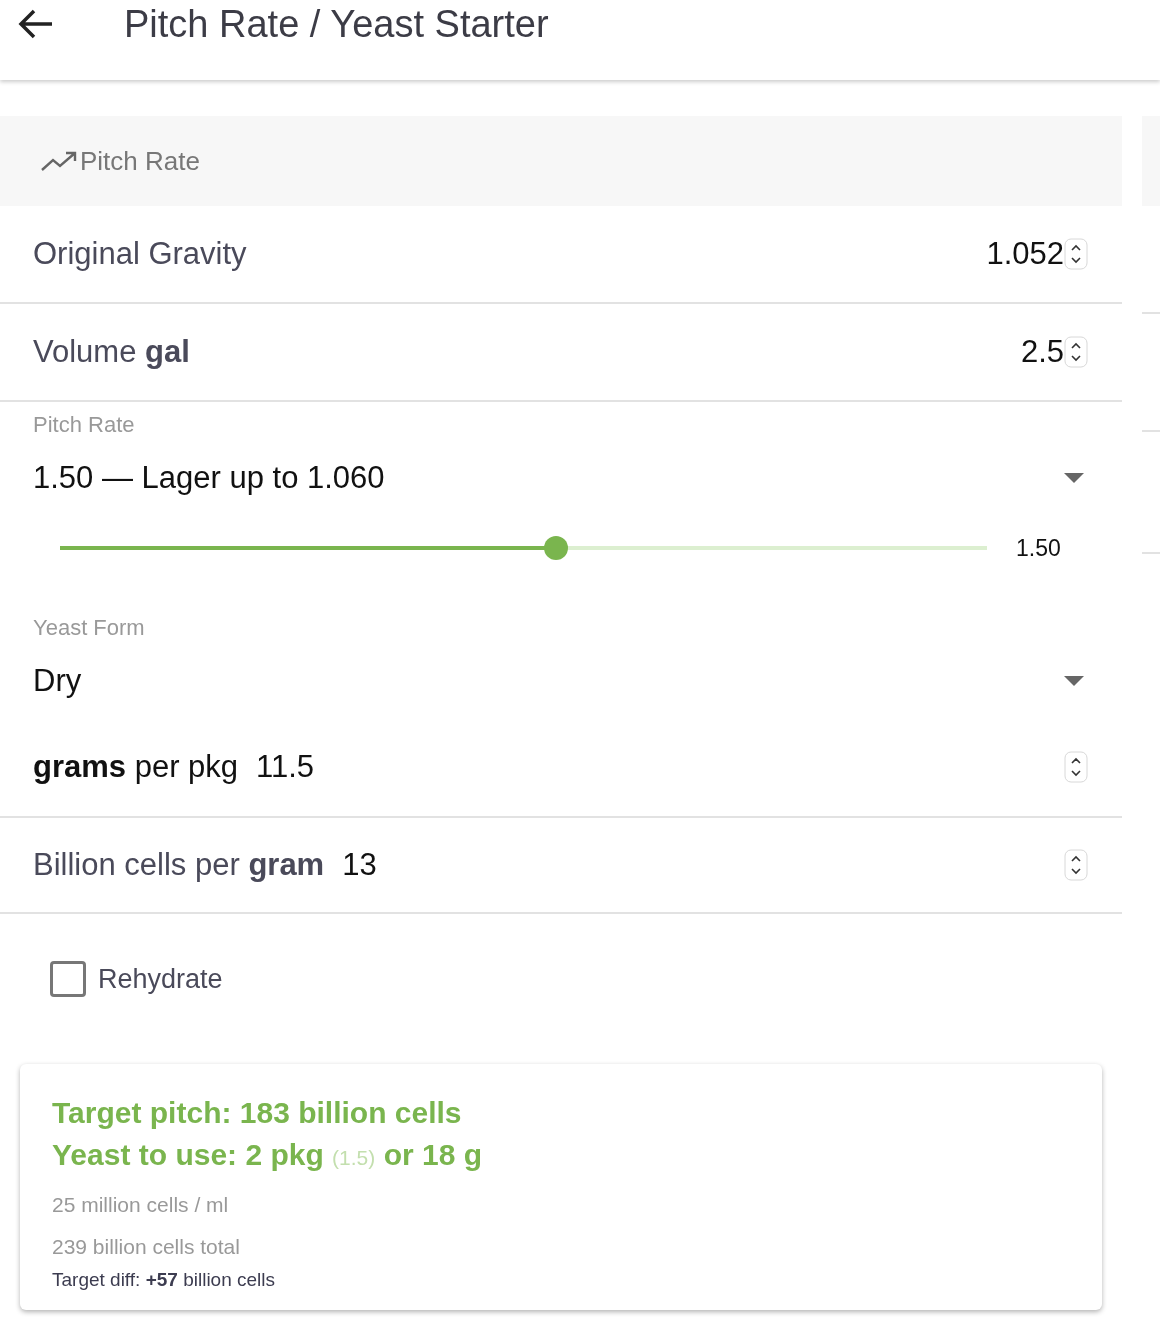  I want to click on pitch-rate-select: 1.50 — Lager up to 1.060, so click(558, 478).